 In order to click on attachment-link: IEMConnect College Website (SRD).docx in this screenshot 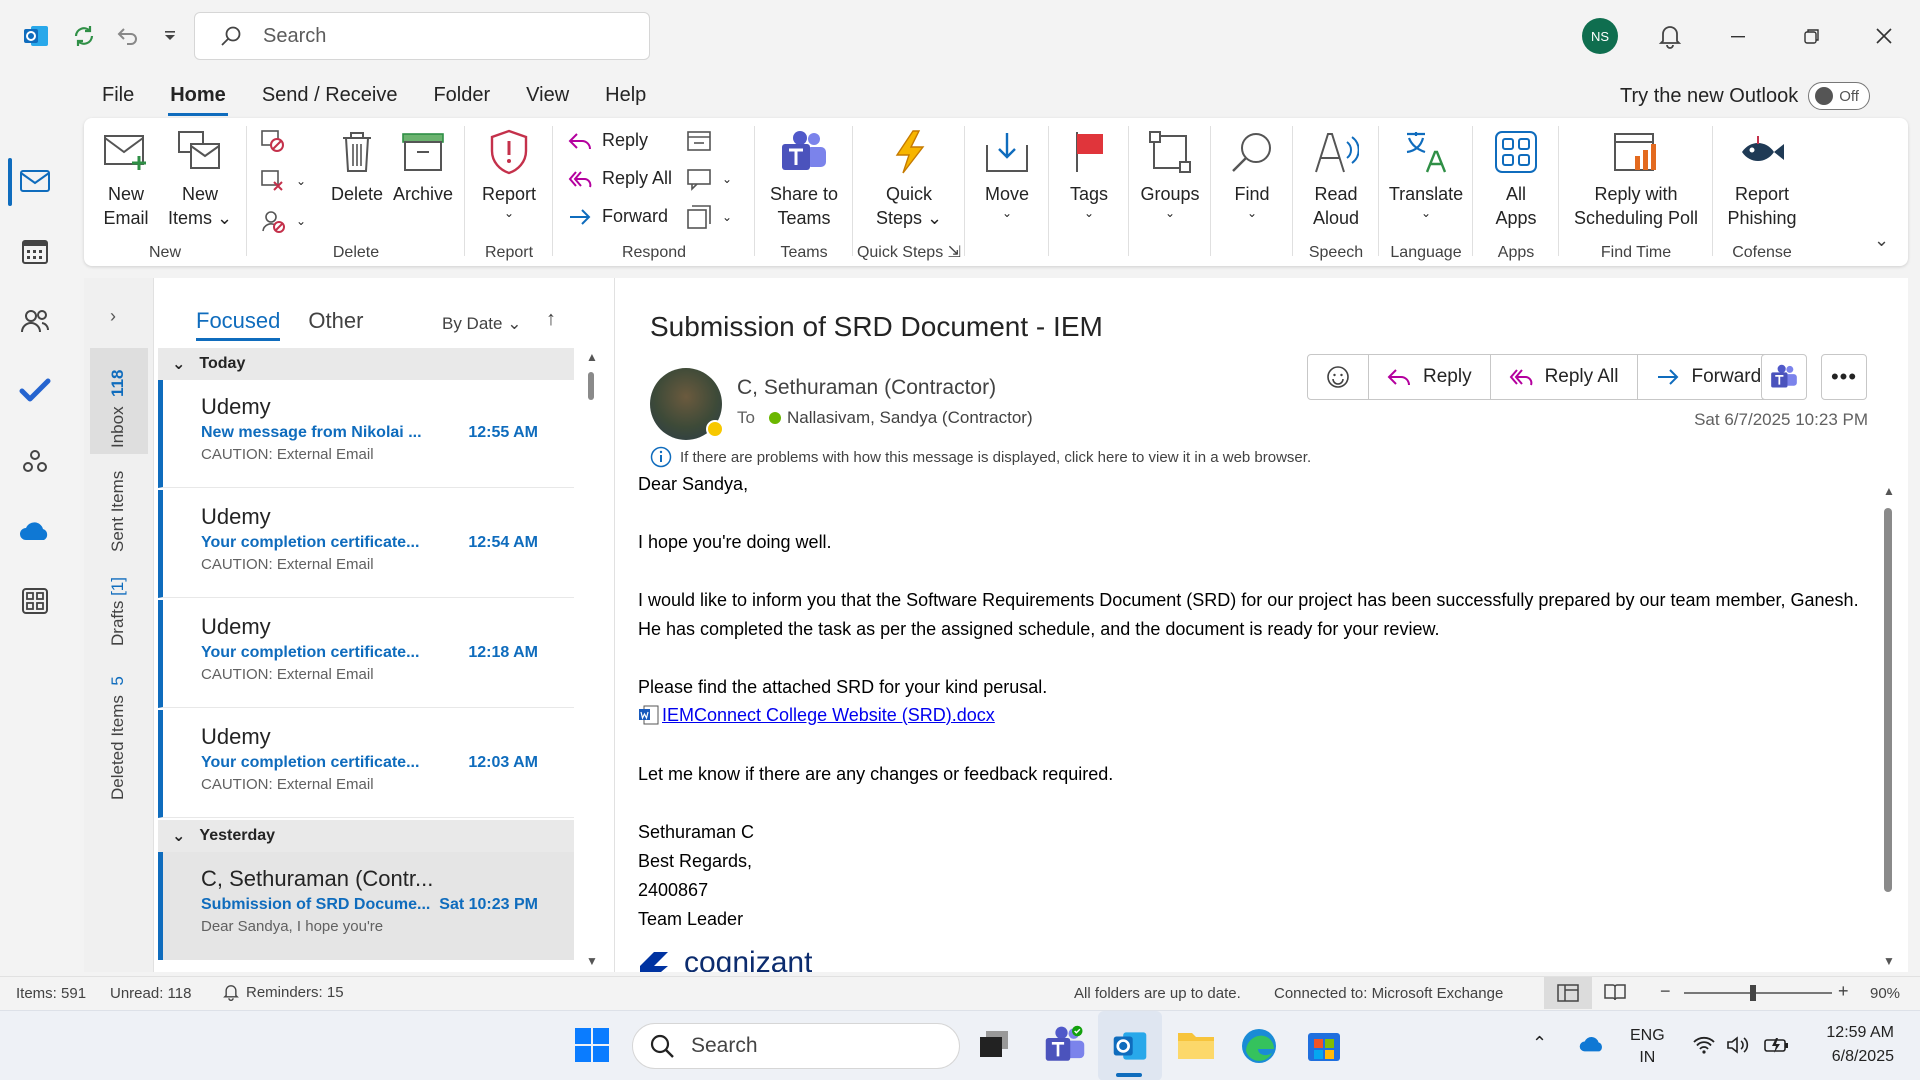, I will do `click(816, 715)`.